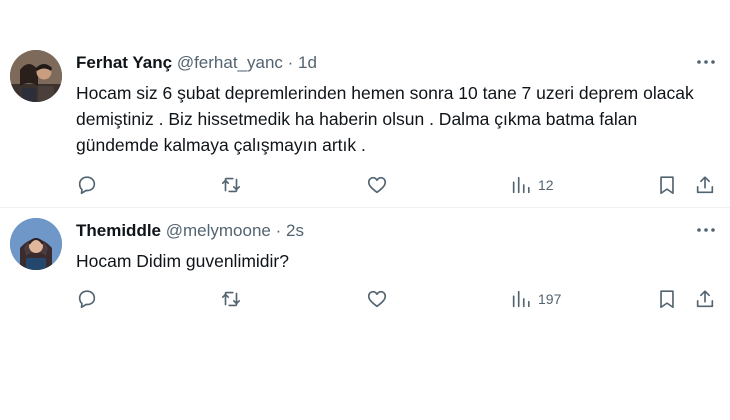  Describe the element at coordinates (230, 62) in the screenshot. I see `user-handle: @ferhat_yanc` at that location.